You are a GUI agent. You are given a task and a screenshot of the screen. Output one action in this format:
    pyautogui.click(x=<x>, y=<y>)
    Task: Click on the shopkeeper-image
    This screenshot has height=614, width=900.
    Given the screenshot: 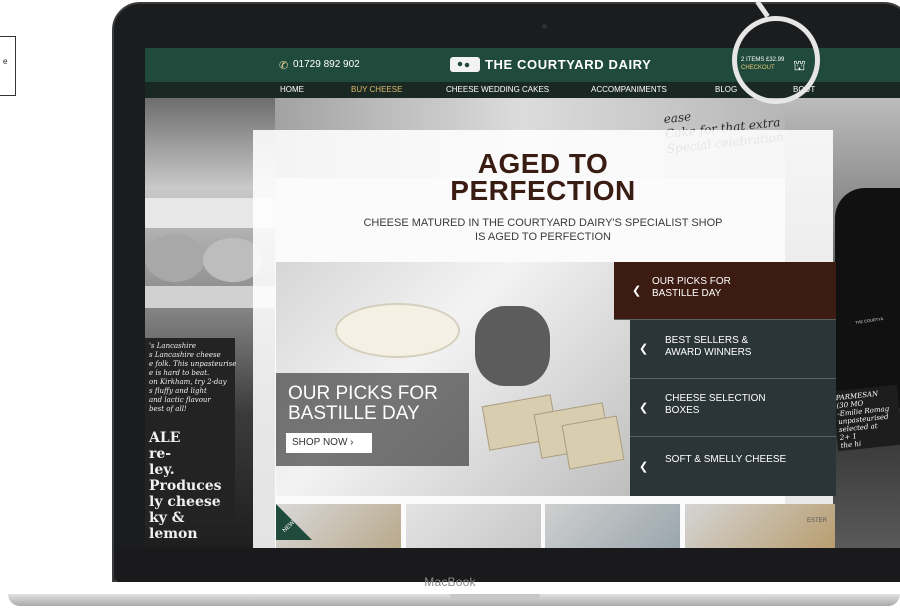 What is the action you would take?
    pyautogui.click(x=867, y=298)
    